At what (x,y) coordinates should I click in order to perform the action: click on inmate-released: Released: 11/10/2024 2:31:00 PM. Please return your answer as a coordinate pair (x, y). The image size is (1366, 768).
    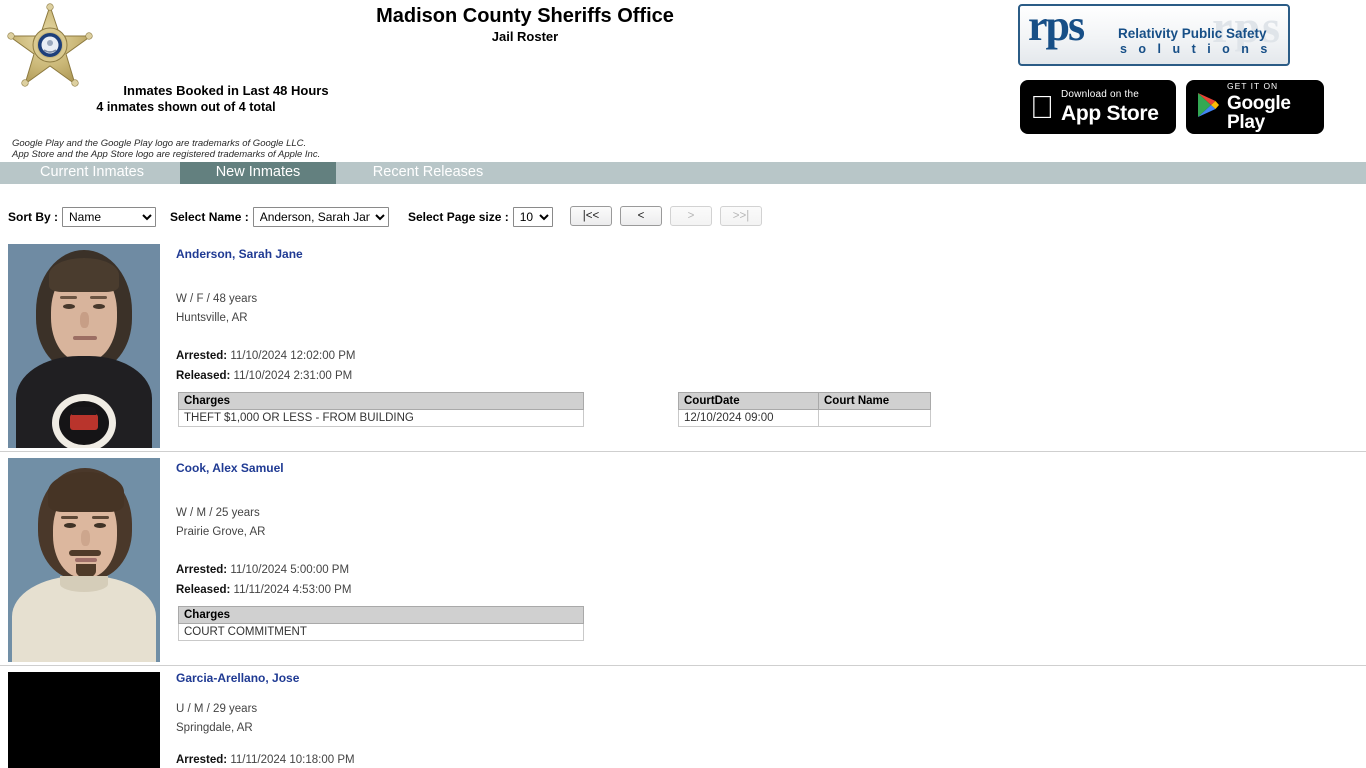
    Looking at the image, I should click on (726, 376).